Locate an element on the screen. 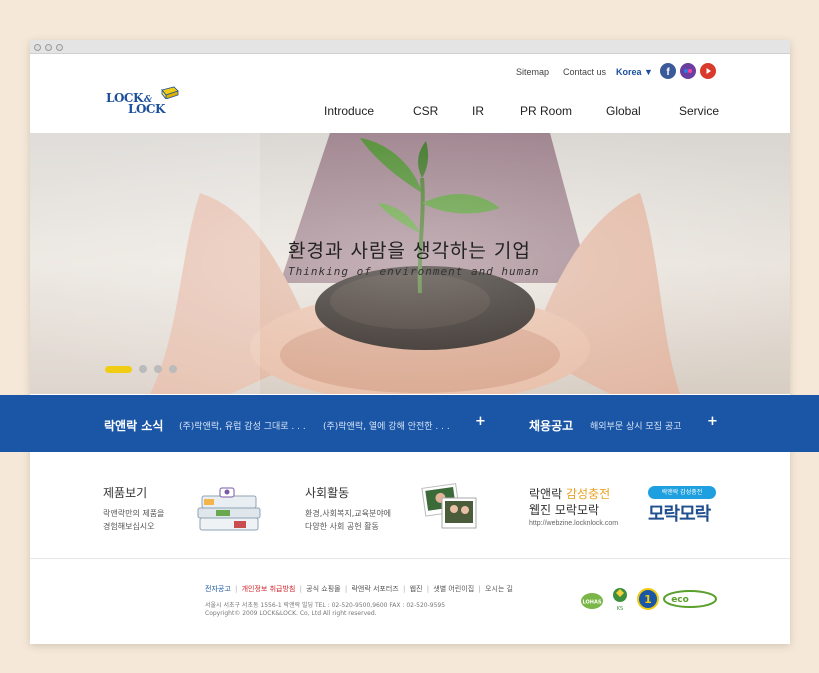 The width and height of the screenshot is (819, 673). cert-one: 1 is located at coordinates (648, 599).